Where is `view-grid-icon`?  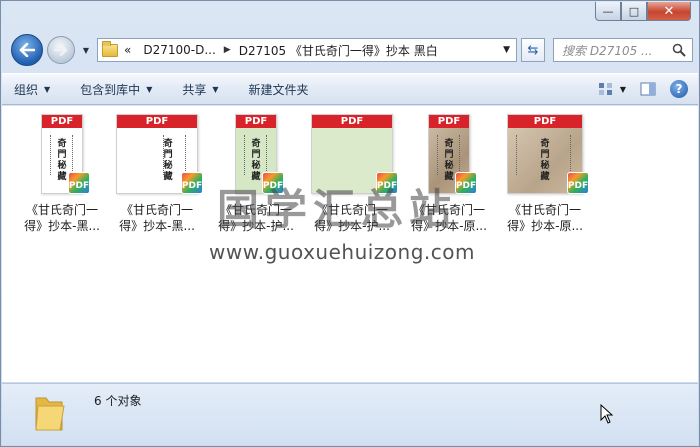 view-grid-icon is located at coordinates (605, 89).